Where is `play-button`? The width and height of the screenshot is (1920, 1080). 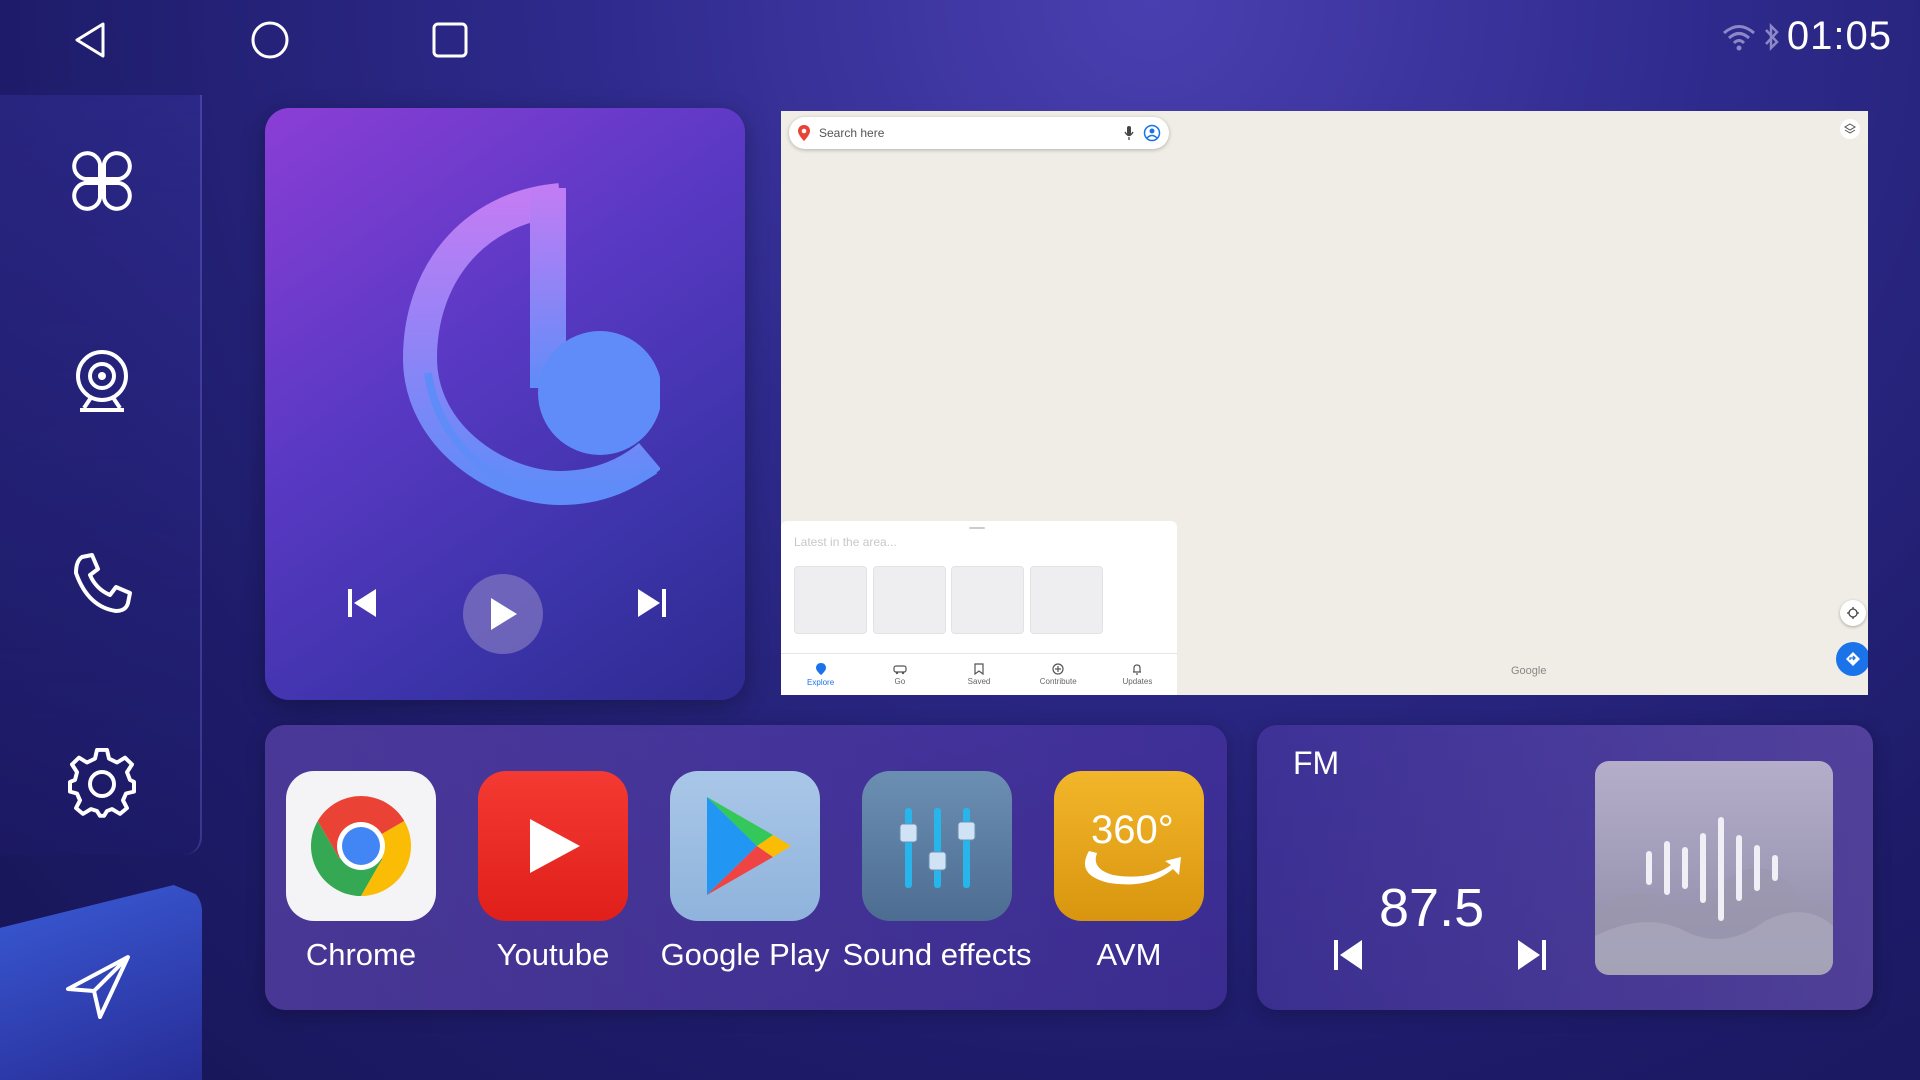 play-button is located at coordinates (503, 614).